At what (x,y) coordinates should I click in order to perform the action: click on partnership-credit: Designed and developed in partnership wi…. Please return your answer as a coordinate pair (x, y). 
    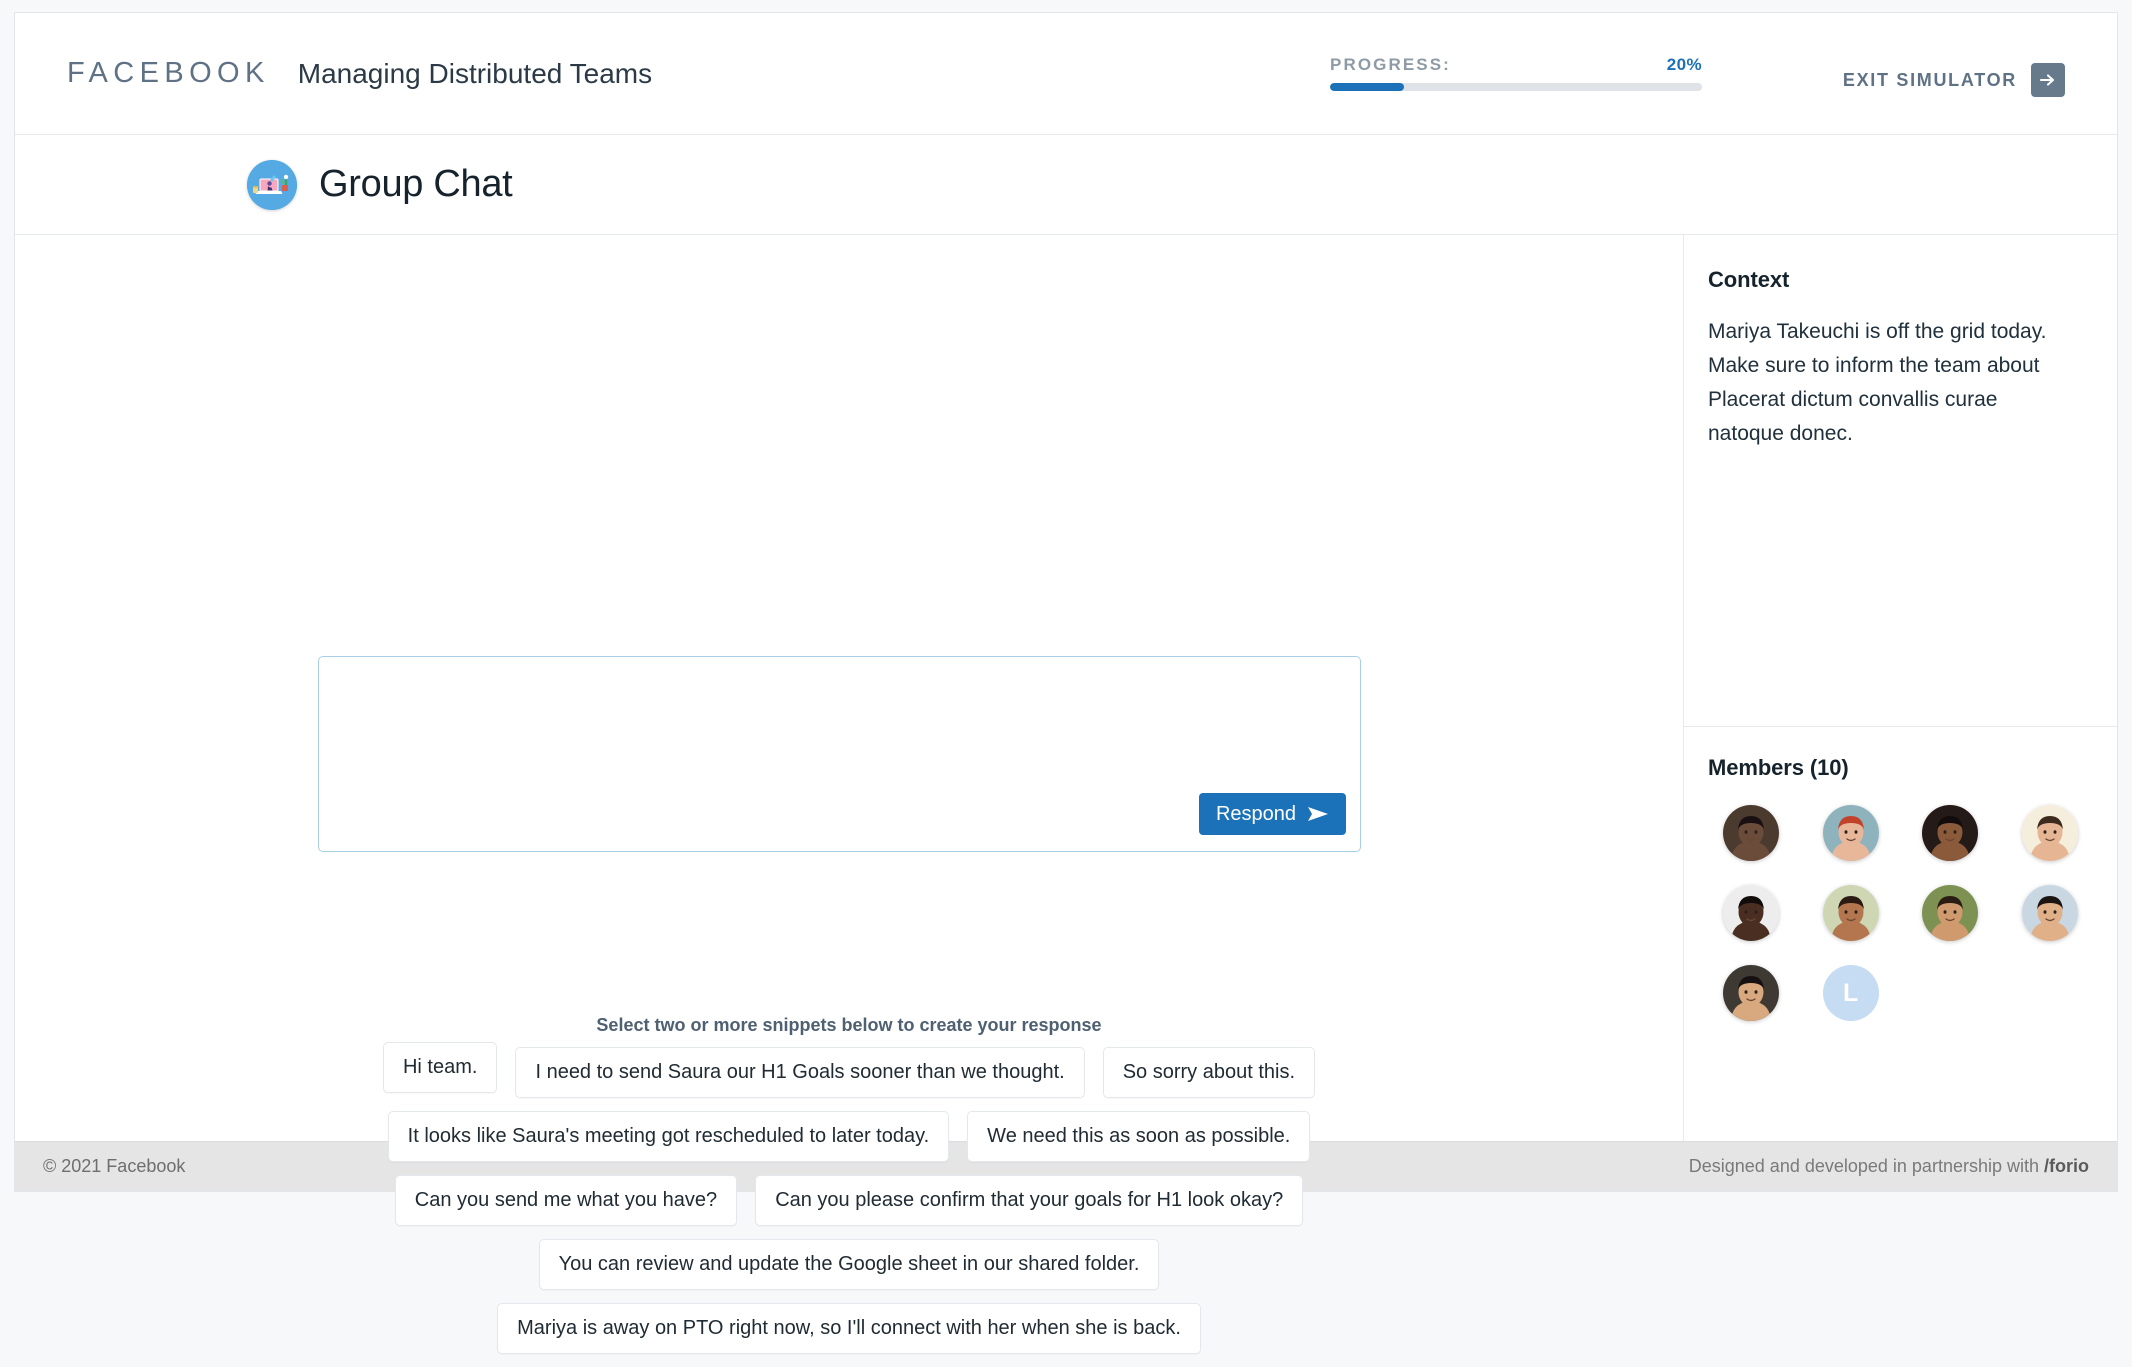
    Looking at the image, I should click on (1889, 1166).